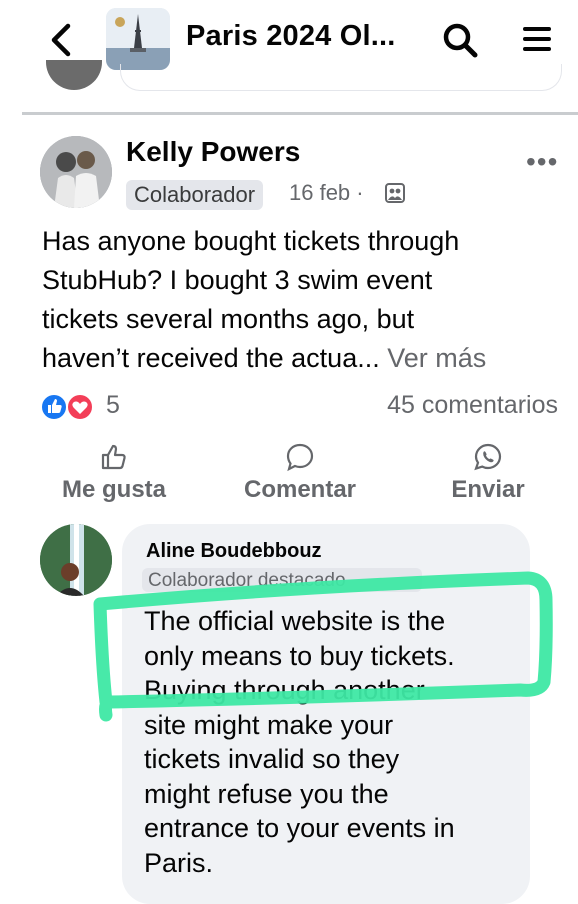  What do you see at coordinates (436, 358) in the screenshot?
I see `see-more-link: Ver más` at bounding box center [436, 358].